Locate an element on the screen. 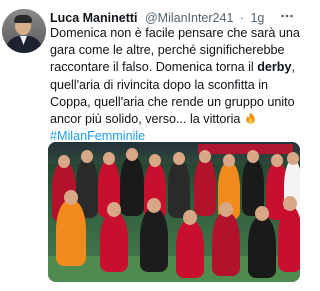 Image resolution: width=320 pixels, height=291 pixels. more-icon is located at coordinates (287, 16).